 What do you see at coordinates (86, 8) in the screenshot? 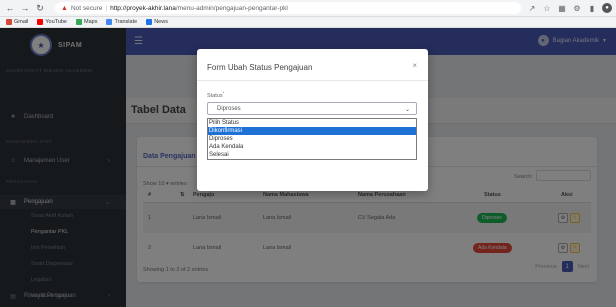
I see `not-secure-label: Not secure` at bounding box center [86, 8].